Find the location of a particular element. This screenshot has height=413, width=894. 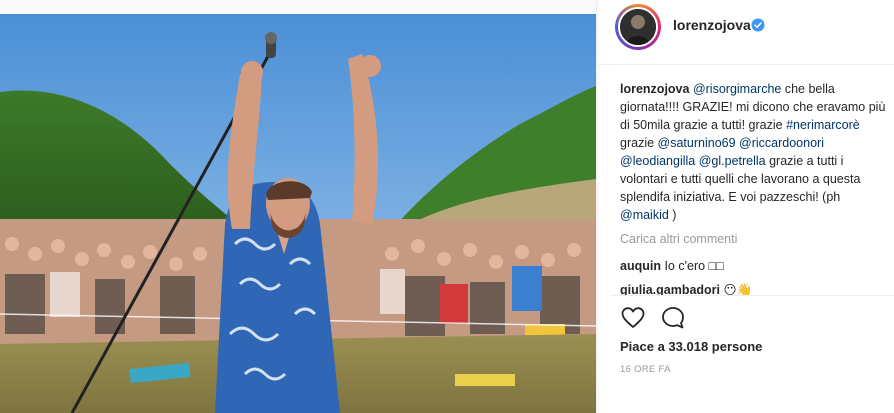

comment-item: giulia.gambadori 😶👋 is located at coordinates (686, 288).